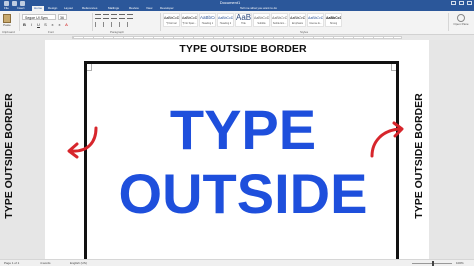 Image resolution: width=474 pixels, height=266 pixels. What do you see at coordinates (45, 263) in the screenshot?
I see `word-count: 4 words` at bounding box center [45, 263].